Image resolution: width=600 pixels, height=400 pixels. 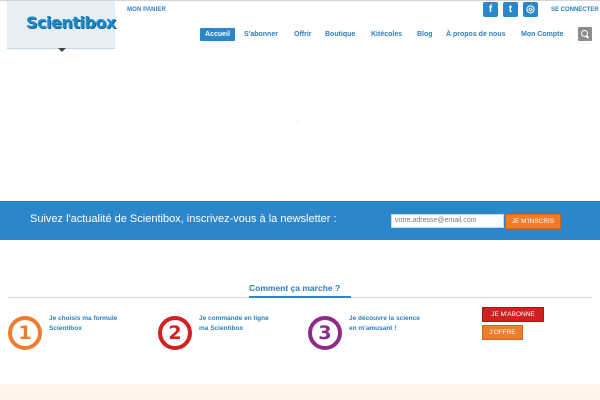 I want to click on newsletter-subscribe-button: JE M'INSCRIS, so click(x=533, y=221).